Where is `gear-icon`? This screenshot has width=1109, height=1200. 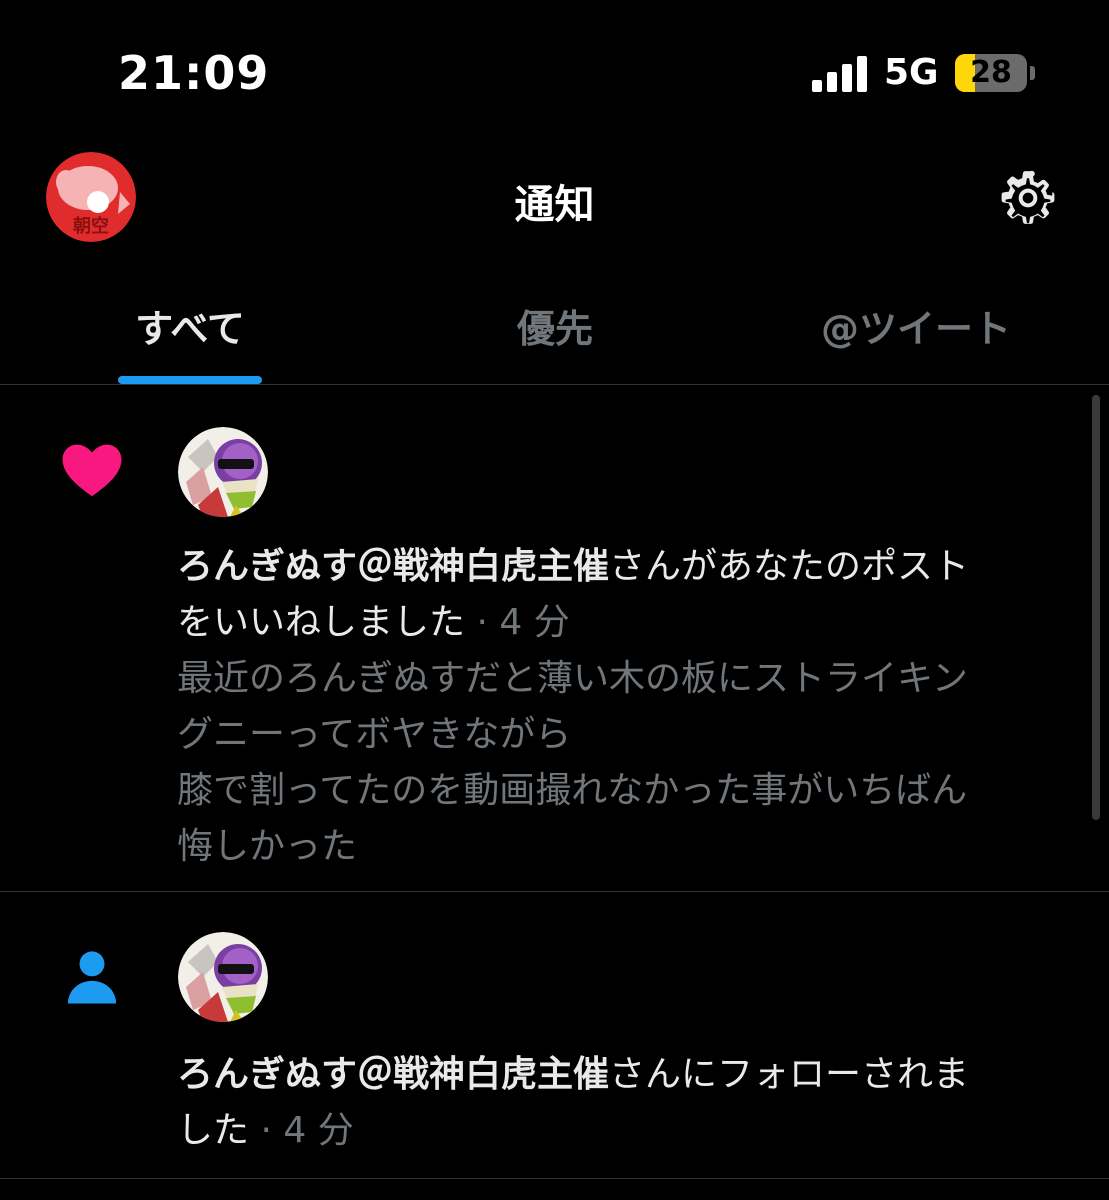
gear-icon is located at coordinates (1028, 197).